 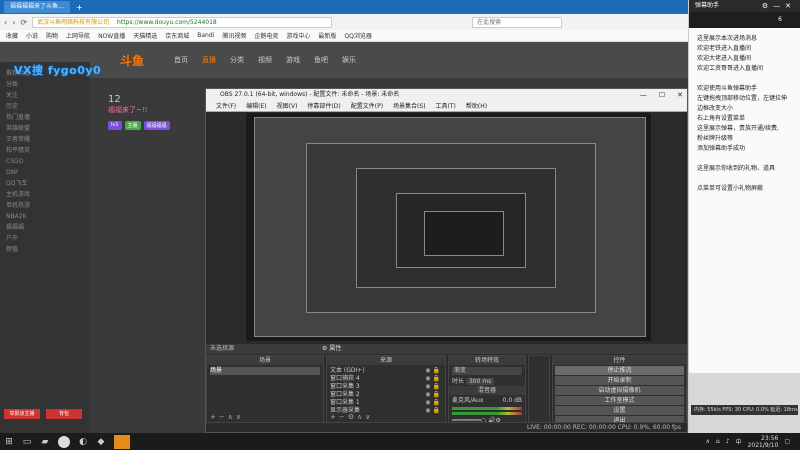 What do you see at coordinates (45, 117) in the screenshot?
I see `left-rail-item: 热门直播` at bounding box center [45, 117].